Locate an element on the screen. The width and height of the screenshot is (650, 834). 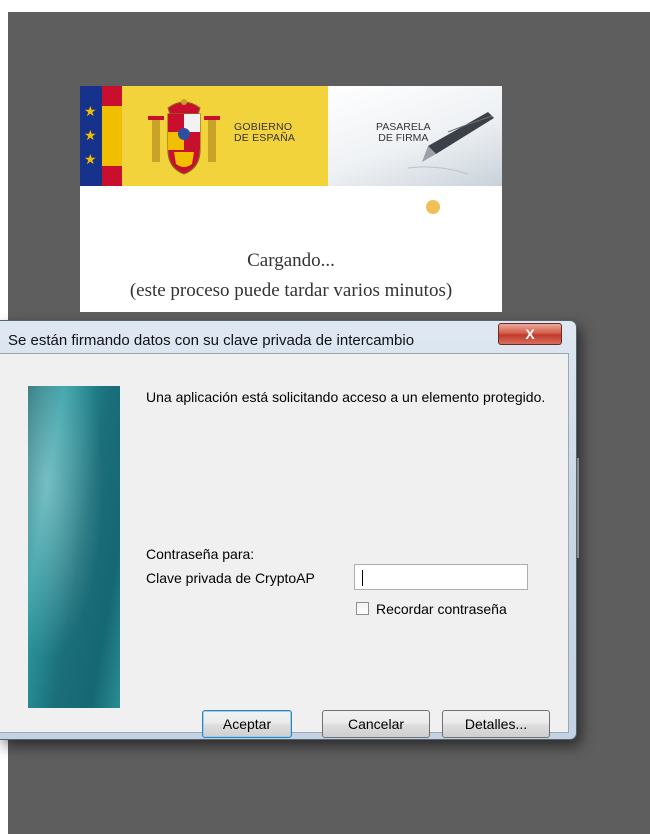
pasarela-line2: DE FIRMA is located at coordinates (403, 138).